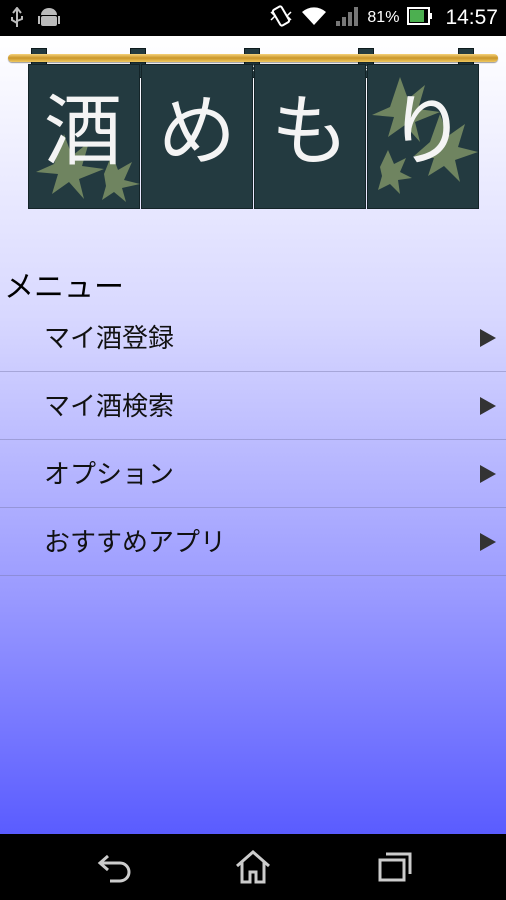 The image size is (506, 900). I want to click on home-icon, so click(253, 867).